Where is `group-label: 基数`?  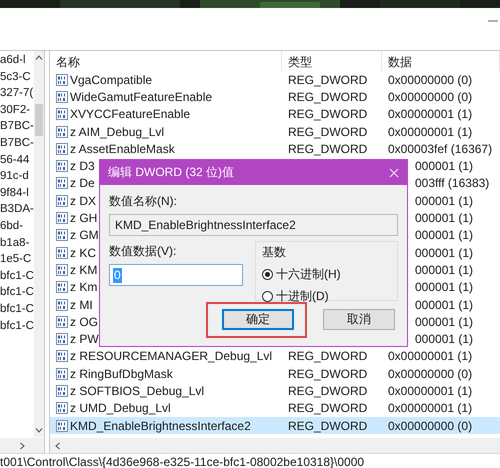
group-label: 基数 is located at coordinates (274, 252).